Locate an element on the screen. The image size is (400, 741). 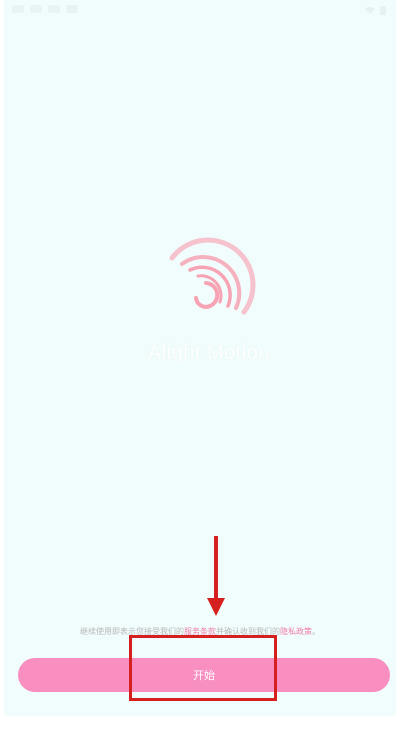
battery-icon is located at coordinates (383, 10).